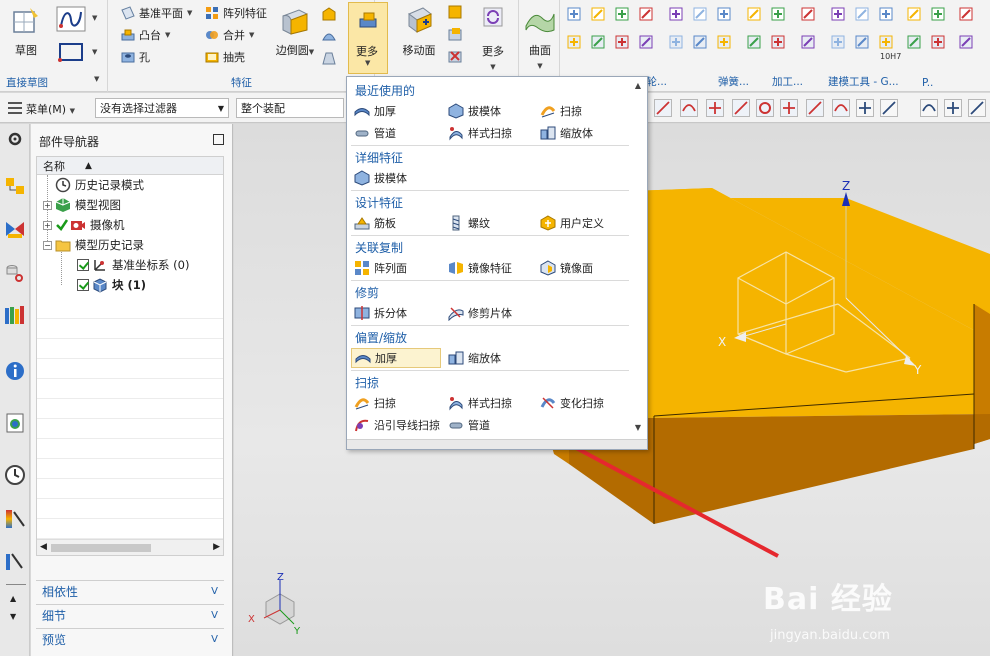 The width and height of the screenshot is (990, 656). I want to click on tree-item-model-history: − 模型历史记录, so click(130, 245).